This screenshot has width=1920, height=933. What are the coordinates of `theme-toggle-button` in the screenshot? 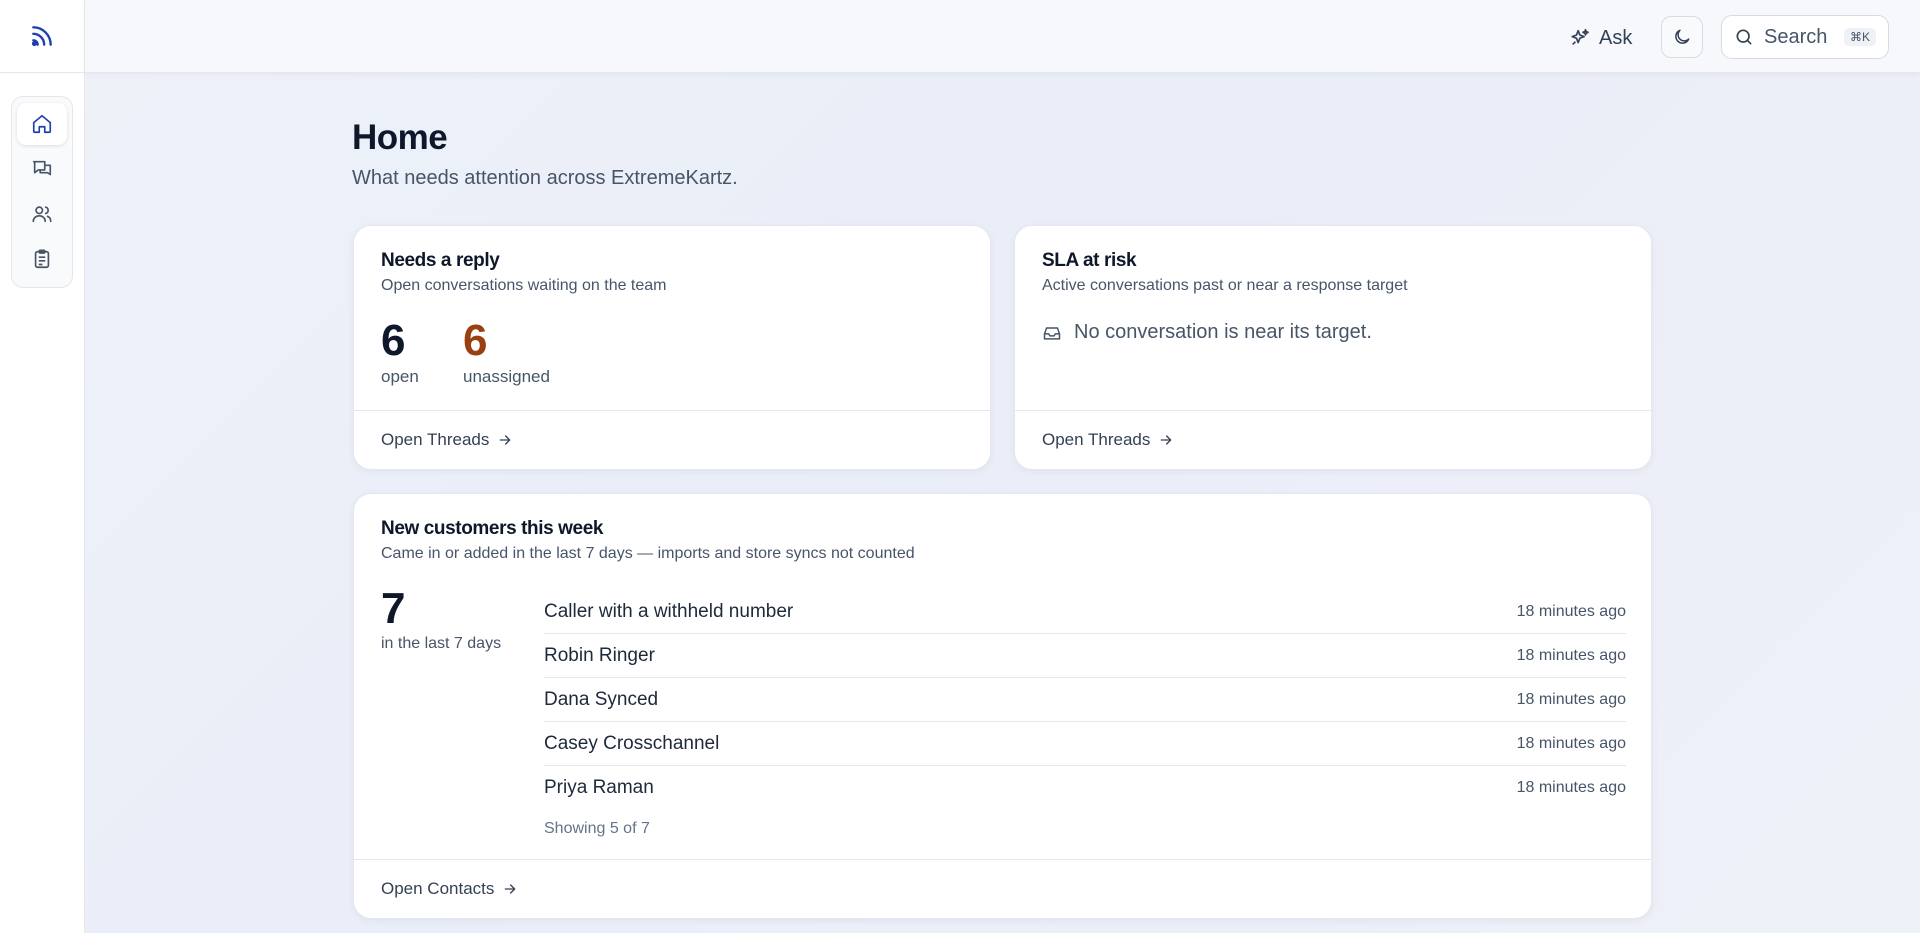 It's located at (1682, 37).